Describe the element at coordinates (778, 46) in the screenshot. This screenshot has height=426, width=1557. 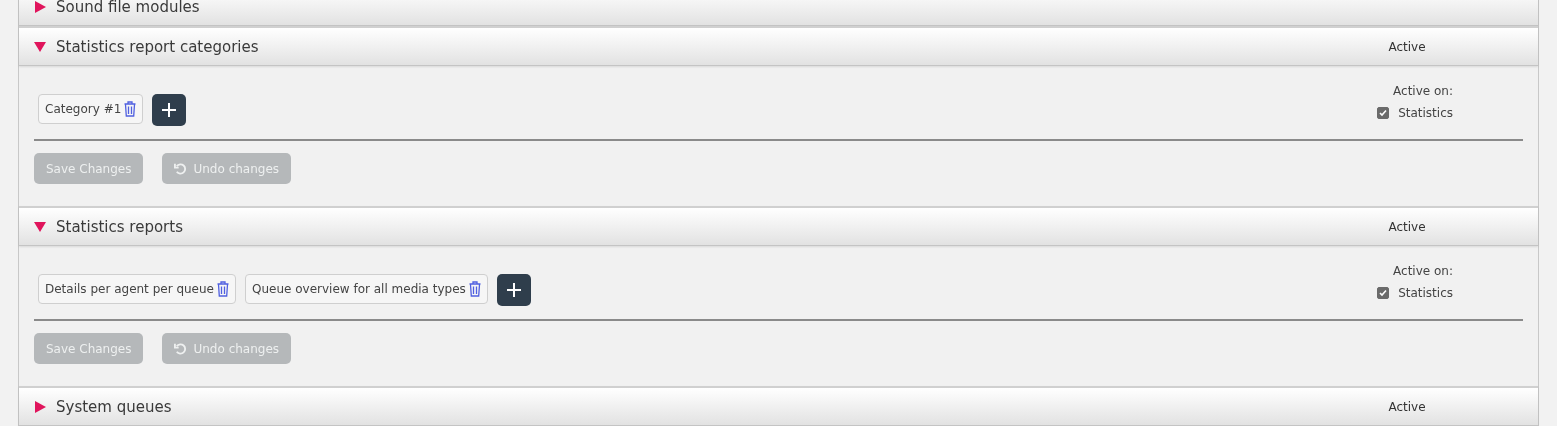
I see `section-header: Statistics report categories Active` at that location.